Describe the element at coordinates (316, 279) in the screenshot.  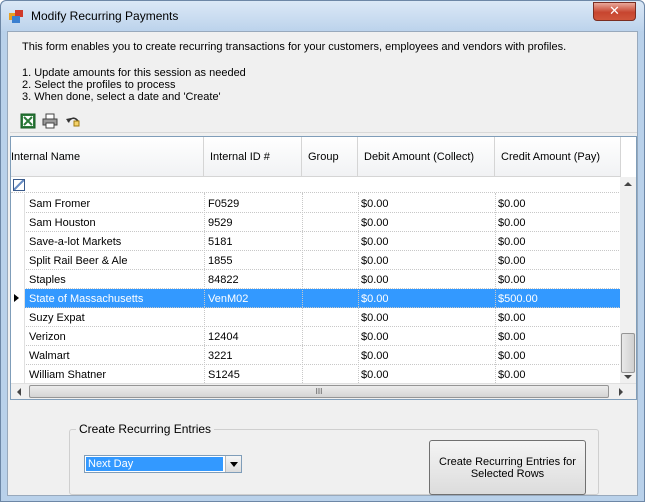
I see `table-row: Staples 84822 $0.00 $0.00` at that location.